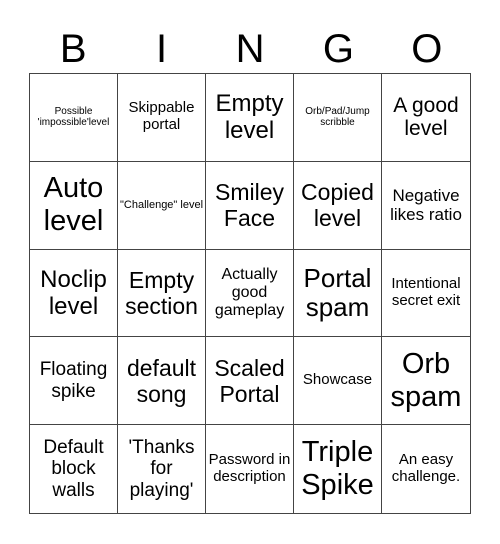  What do you see at coordinates (338, 293) in the screenshot?
I see `bingo-cell: Portal spam` at bounding box center [338, 293].